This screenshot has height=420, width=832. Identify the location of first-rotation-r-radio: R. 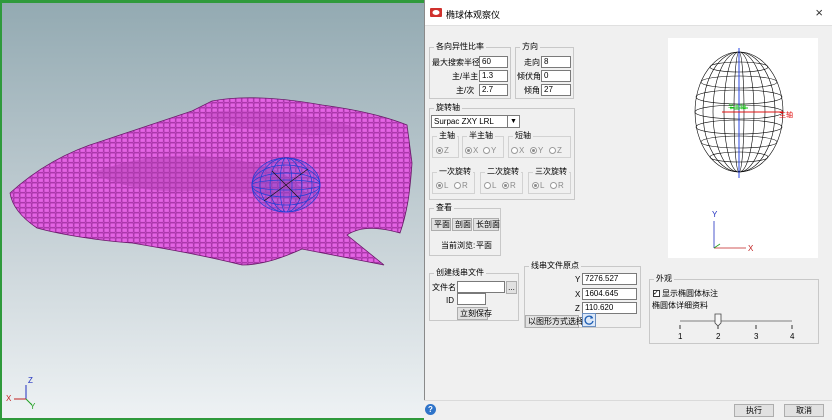
(461, 185).